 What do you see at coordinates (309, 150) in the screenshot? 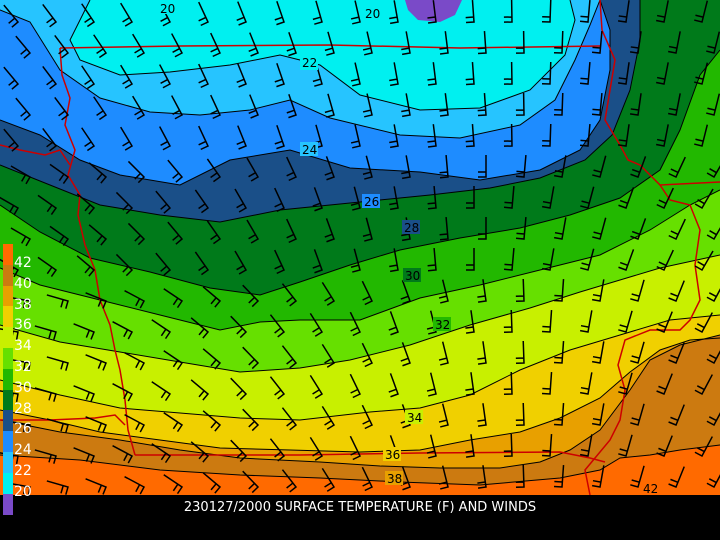
I see `contour-label: 24` at bounding box center [309, 150].